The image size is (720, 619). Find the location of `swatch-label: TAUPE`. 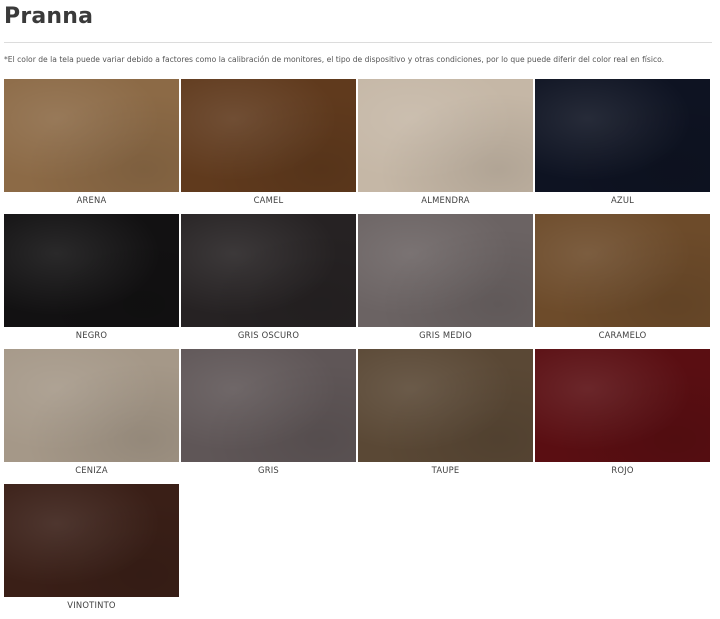

swatch-label: TAUPE is located at coordinates (445, 470).